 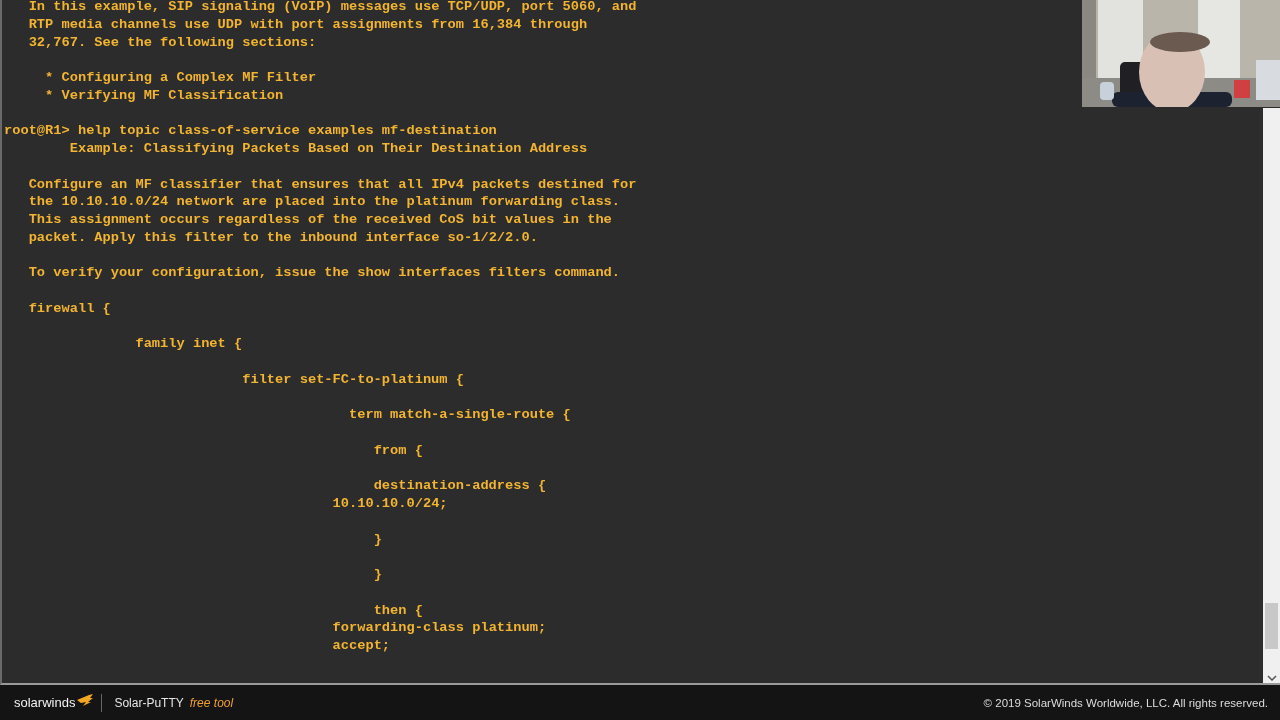 What do you see at coordinates (45, 702) in the screenshot?
I see `brand-logo: solarwinds` at bounding box center [45, 702].